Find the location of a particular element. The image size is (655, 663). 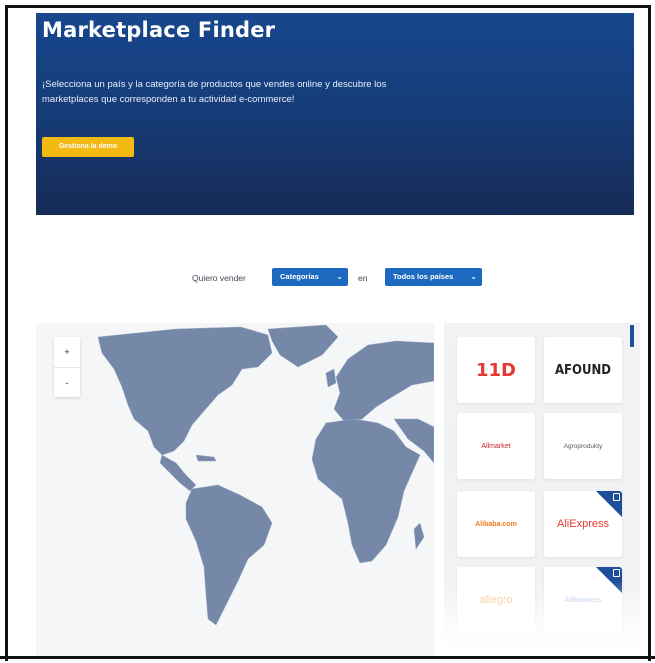

marketplace-card: AliExpress is located at coordinates (583, 524).